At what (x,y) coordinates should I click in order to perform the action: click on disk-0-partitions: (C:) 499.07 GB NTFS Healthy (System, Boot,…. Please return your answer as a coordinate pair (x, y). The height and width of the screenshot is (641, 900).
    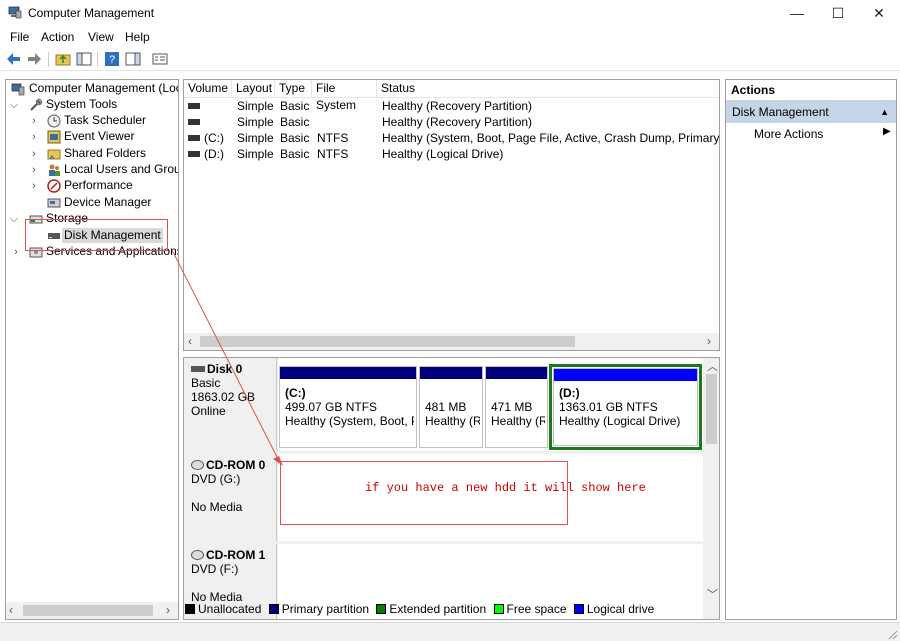
    Looking at the image, I should click on (490, 404).